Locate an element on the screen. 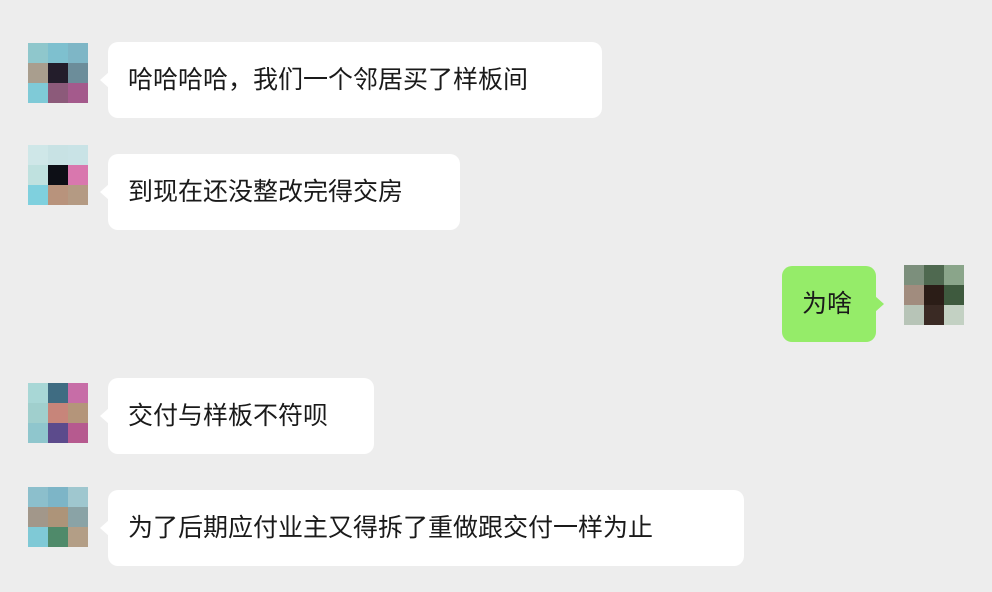 Image resolution: width=992 pixels, height=592 pixels. message-bubble: 哈哈哈哈，我们一个邻居买了样板间 is located at coordinates (351, 80).